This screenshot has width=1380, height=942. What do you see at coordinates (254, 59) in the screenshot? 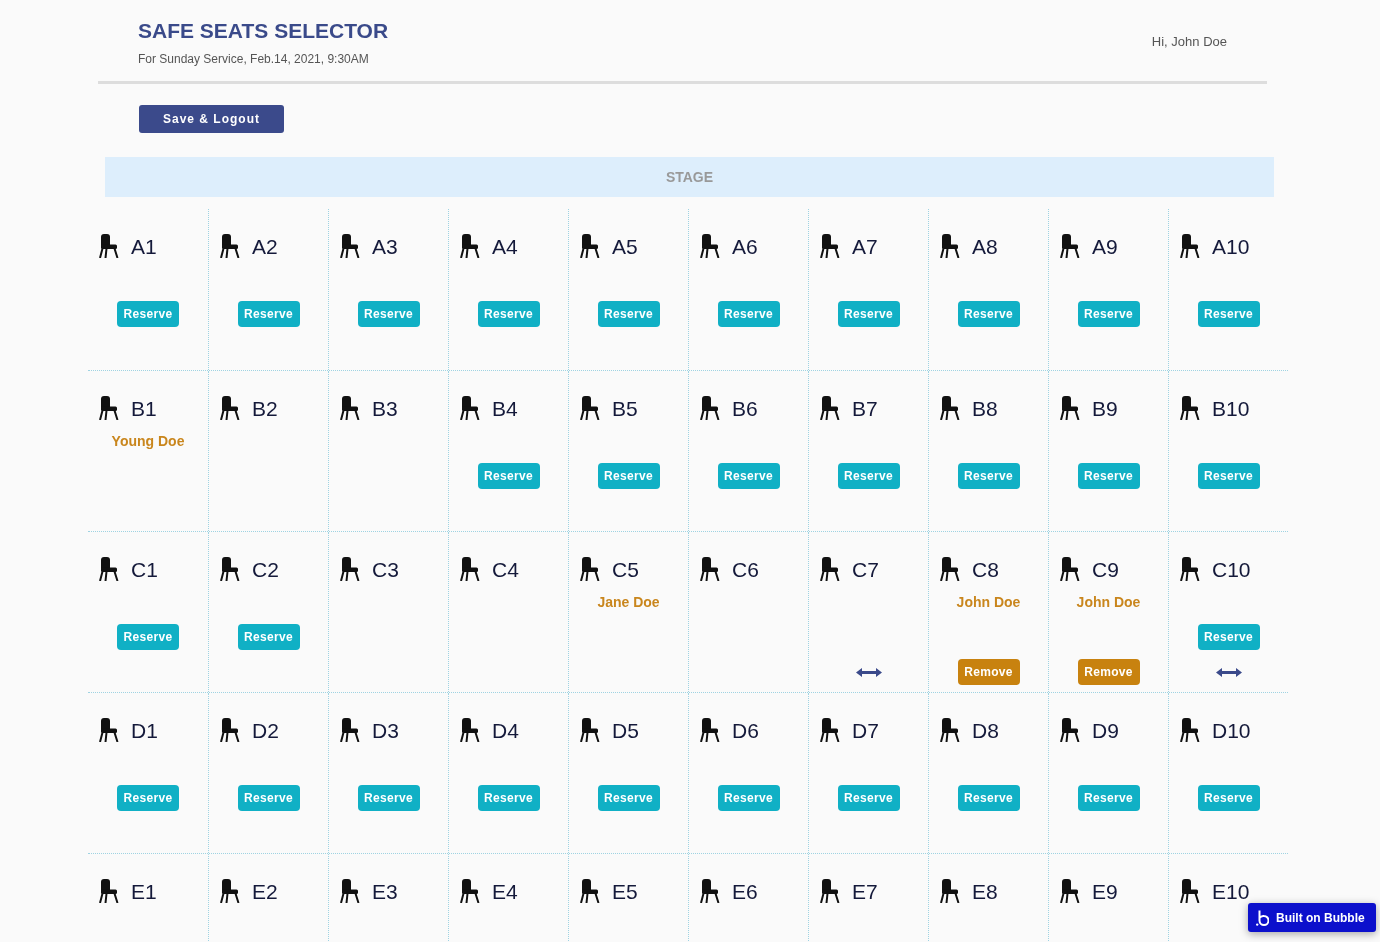
I see `service-subtitle: For Sunday Service, Feb.14, 2021, 9:30AM` at bounding box center [254, 59].